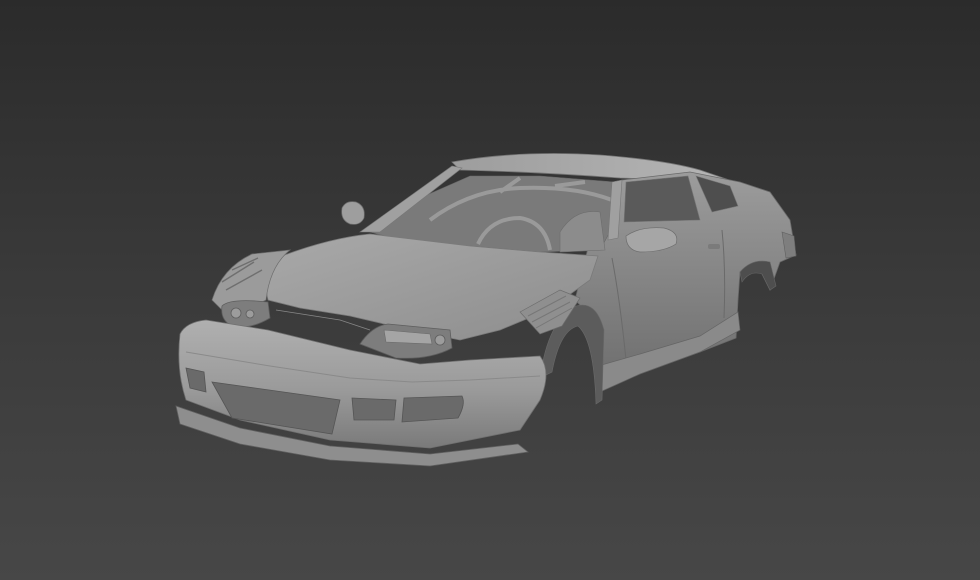 This screenshot has height=580, width=980. What do you see at coordinates (662, 199) in the screenshot?
I see `side-window` at bounding box center [662, 199].